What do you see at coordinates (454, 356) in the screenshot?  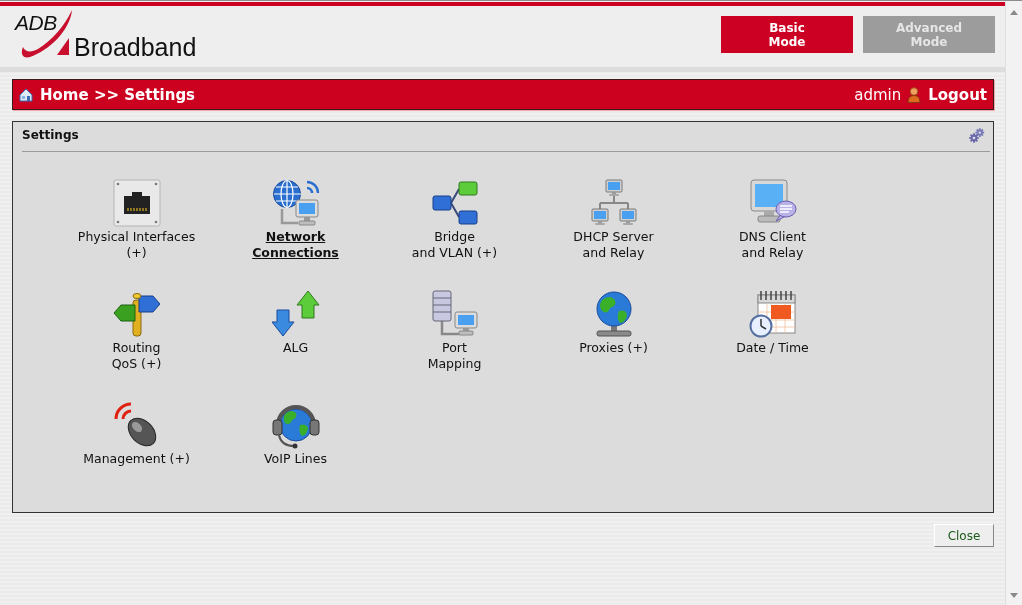 I see `settings-link: Port Mapping` at bounding box center [454, 356].